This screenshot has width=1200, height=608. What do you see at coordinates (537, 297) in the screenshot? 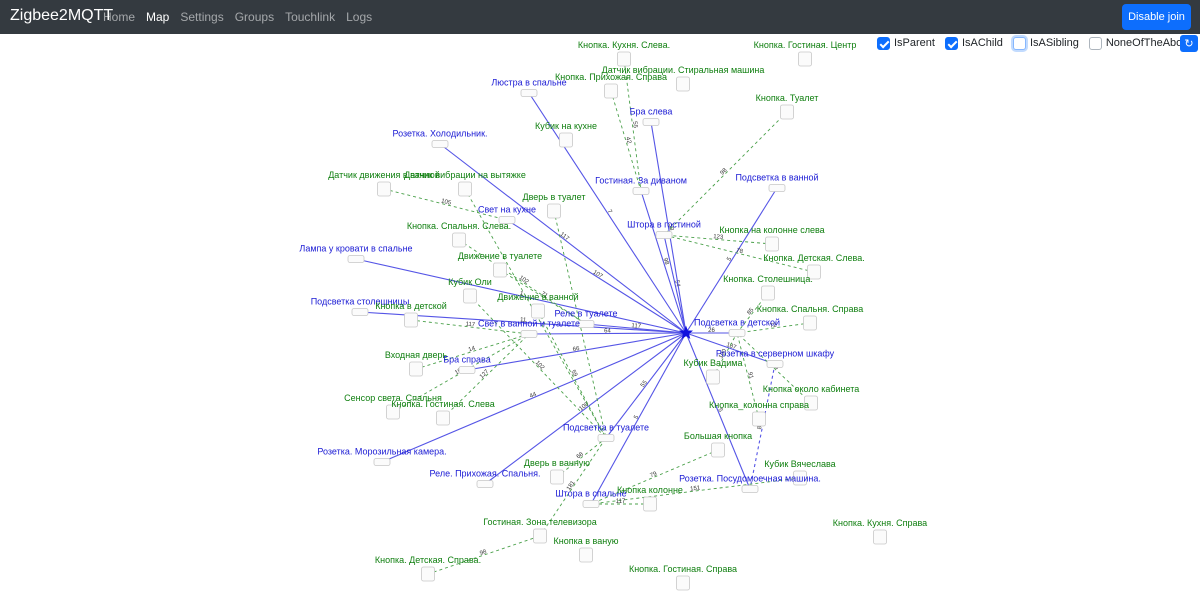
I see `node-label: Движение в ванной` at bounding box center [537, 297].